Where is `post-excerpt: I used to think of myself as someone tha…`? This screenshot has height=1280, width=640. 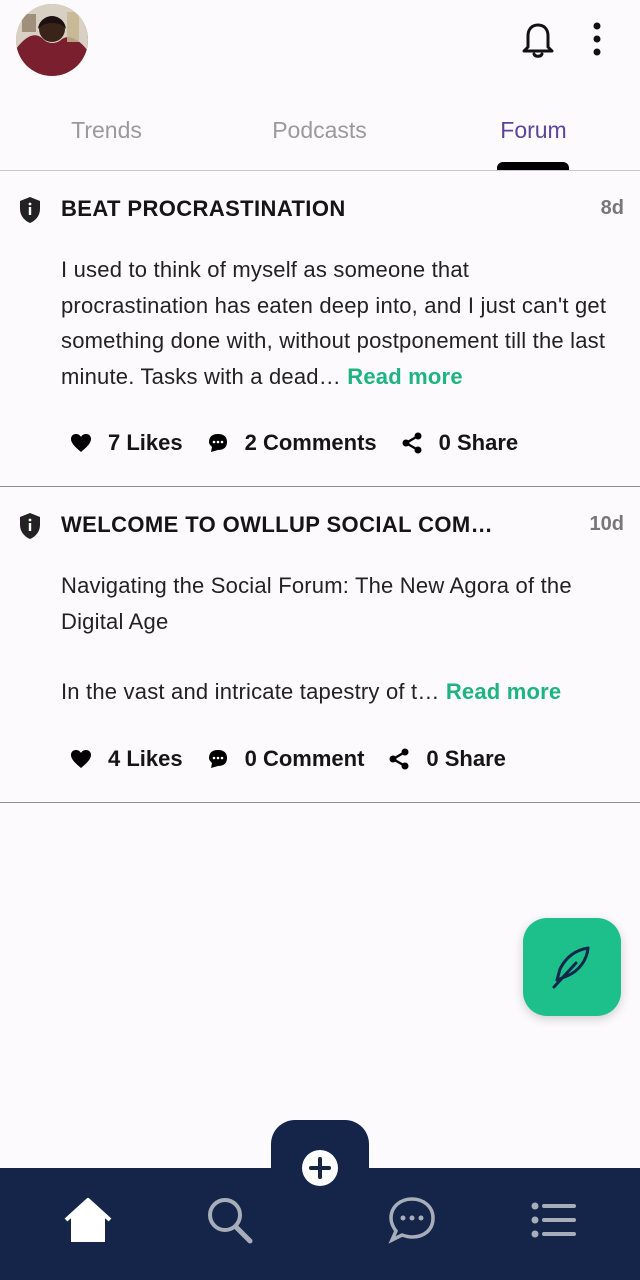 post-excerpt: I used to think of myself as someone tha… is located at coordinates (336, 323).